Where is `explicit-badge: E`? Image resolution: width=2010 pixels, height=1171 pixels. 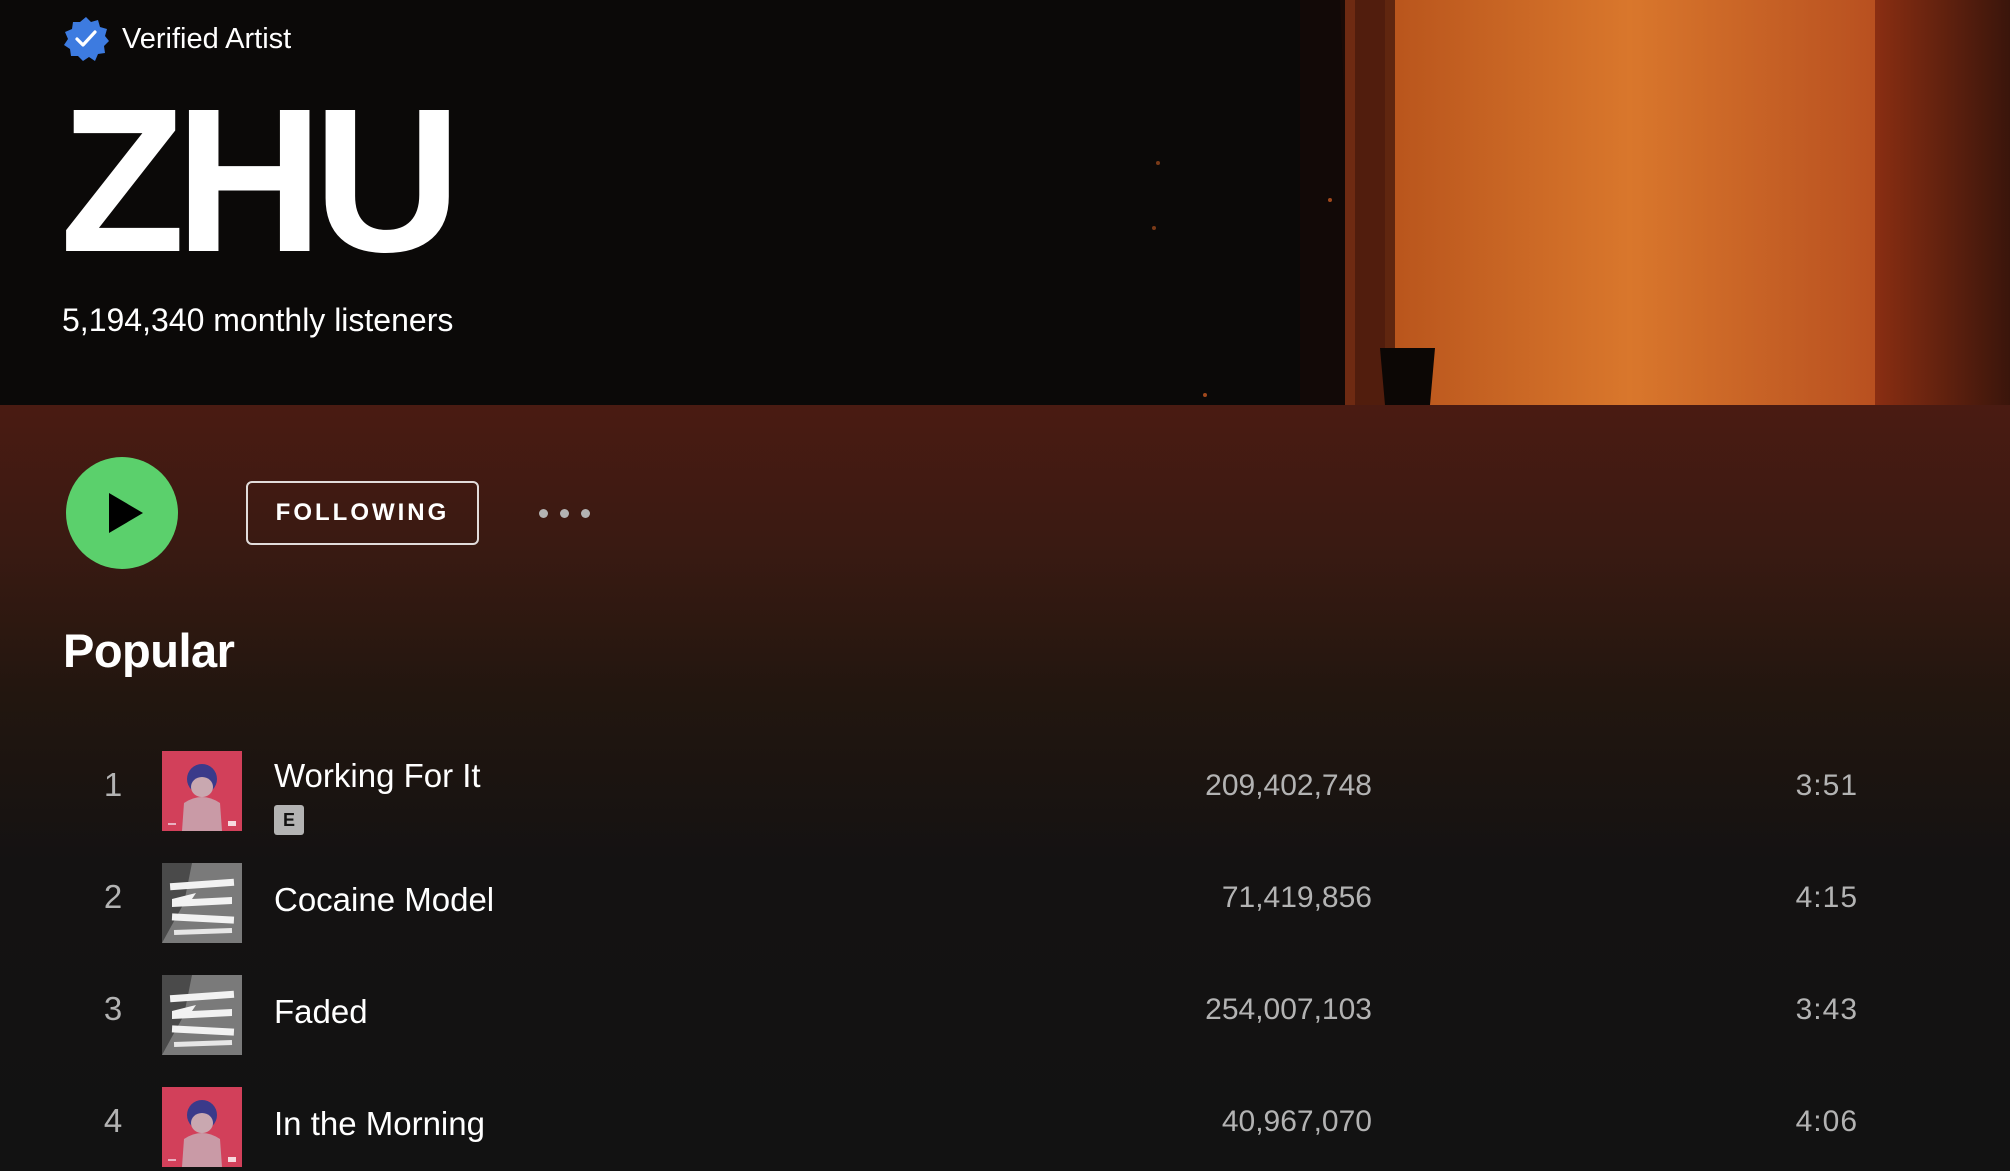 explicit-badge: E is located at coordinates (289, 820).